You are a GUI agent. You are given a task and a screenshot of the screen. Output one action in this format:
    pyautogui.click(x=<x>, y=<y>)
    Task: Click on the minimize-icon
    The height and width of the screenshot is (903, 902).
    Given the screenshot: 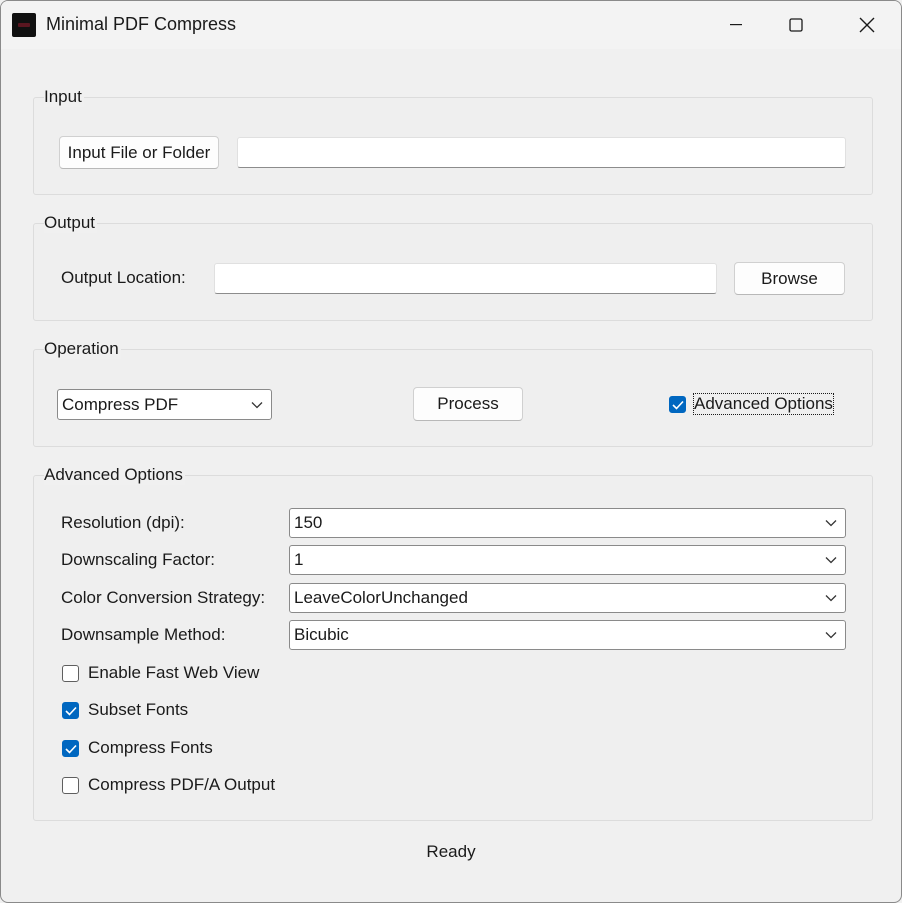 What is the action you would take?
    pyautogui.click(x=736, y=25)
    